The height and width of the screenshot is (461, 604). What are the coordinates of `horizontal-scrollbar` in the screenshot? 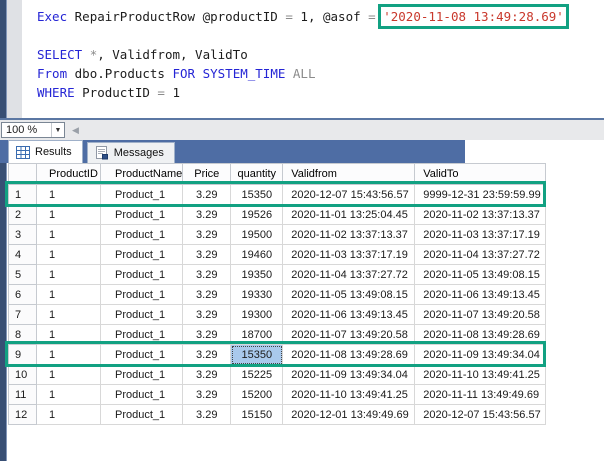 It's located at (341, 130).